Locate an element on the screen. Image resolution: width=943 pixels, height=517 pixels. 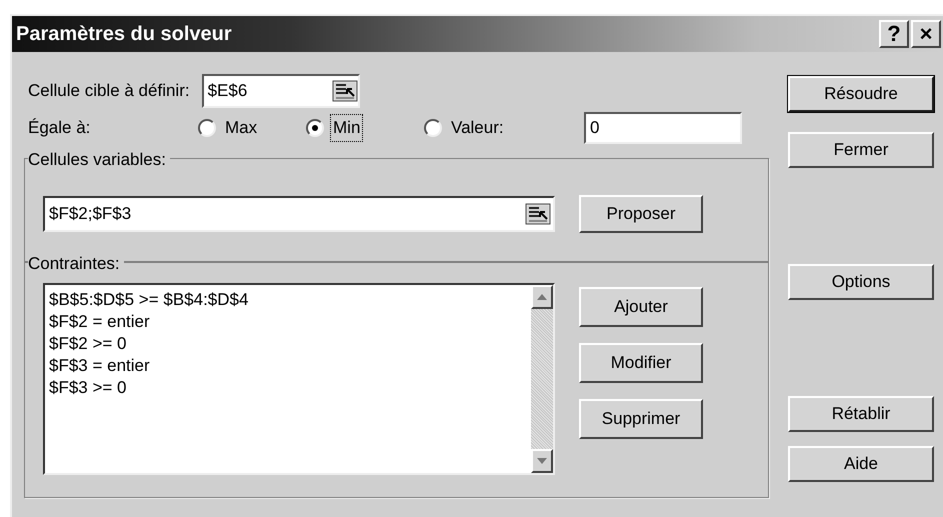
window-title: Paramètres du solveur is located at coordinates (124, 34).